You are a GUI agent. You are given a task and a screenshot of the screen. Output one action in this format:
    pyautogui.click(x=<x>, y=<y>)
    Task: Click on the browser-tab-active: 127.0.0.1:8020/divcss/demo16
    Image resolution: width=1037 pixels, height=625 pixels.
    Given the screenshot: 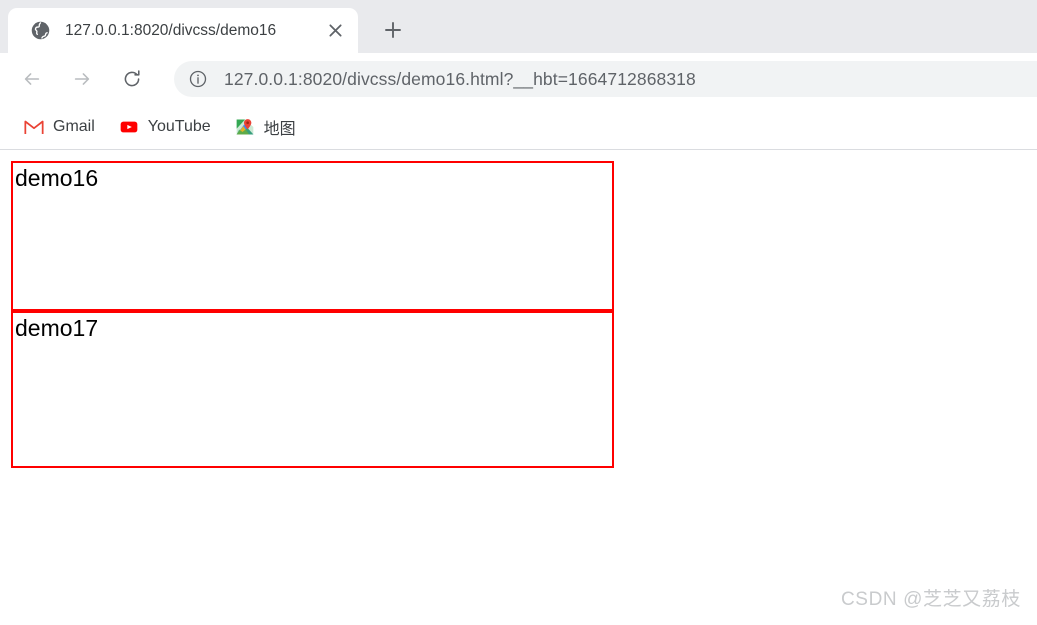 What is the action you would take?
    pyautogui.click(x=183, y=30)
    